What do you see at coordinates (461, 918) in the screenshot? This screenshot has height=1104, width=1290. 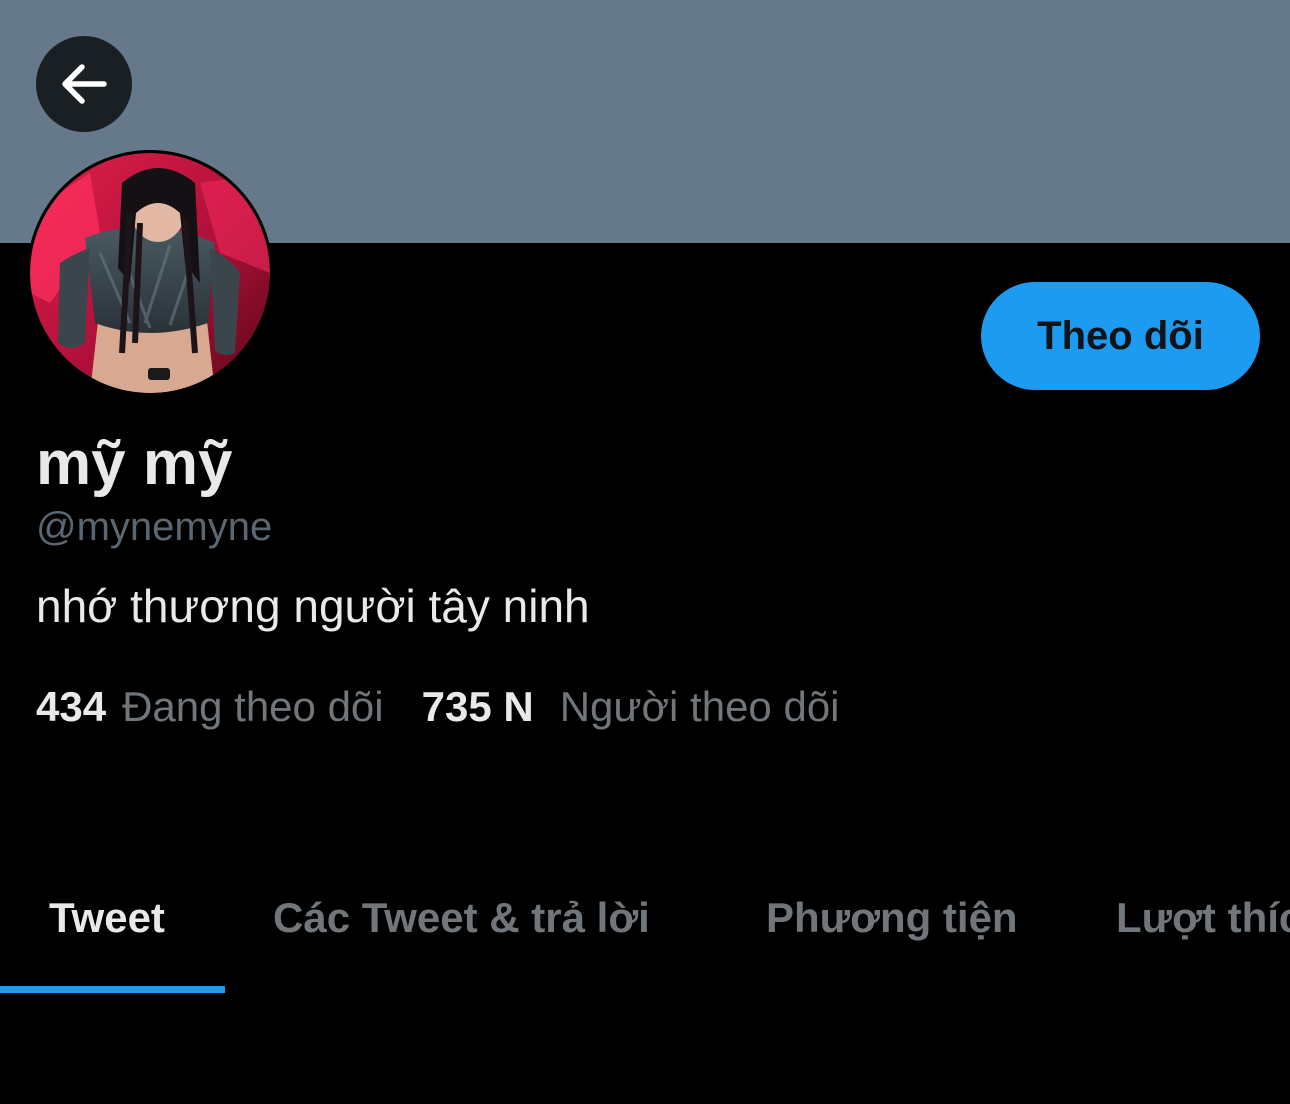 I see `tab-tweets-and-replies: Các Tweet & trả lời` at bounding box center [461, 918].